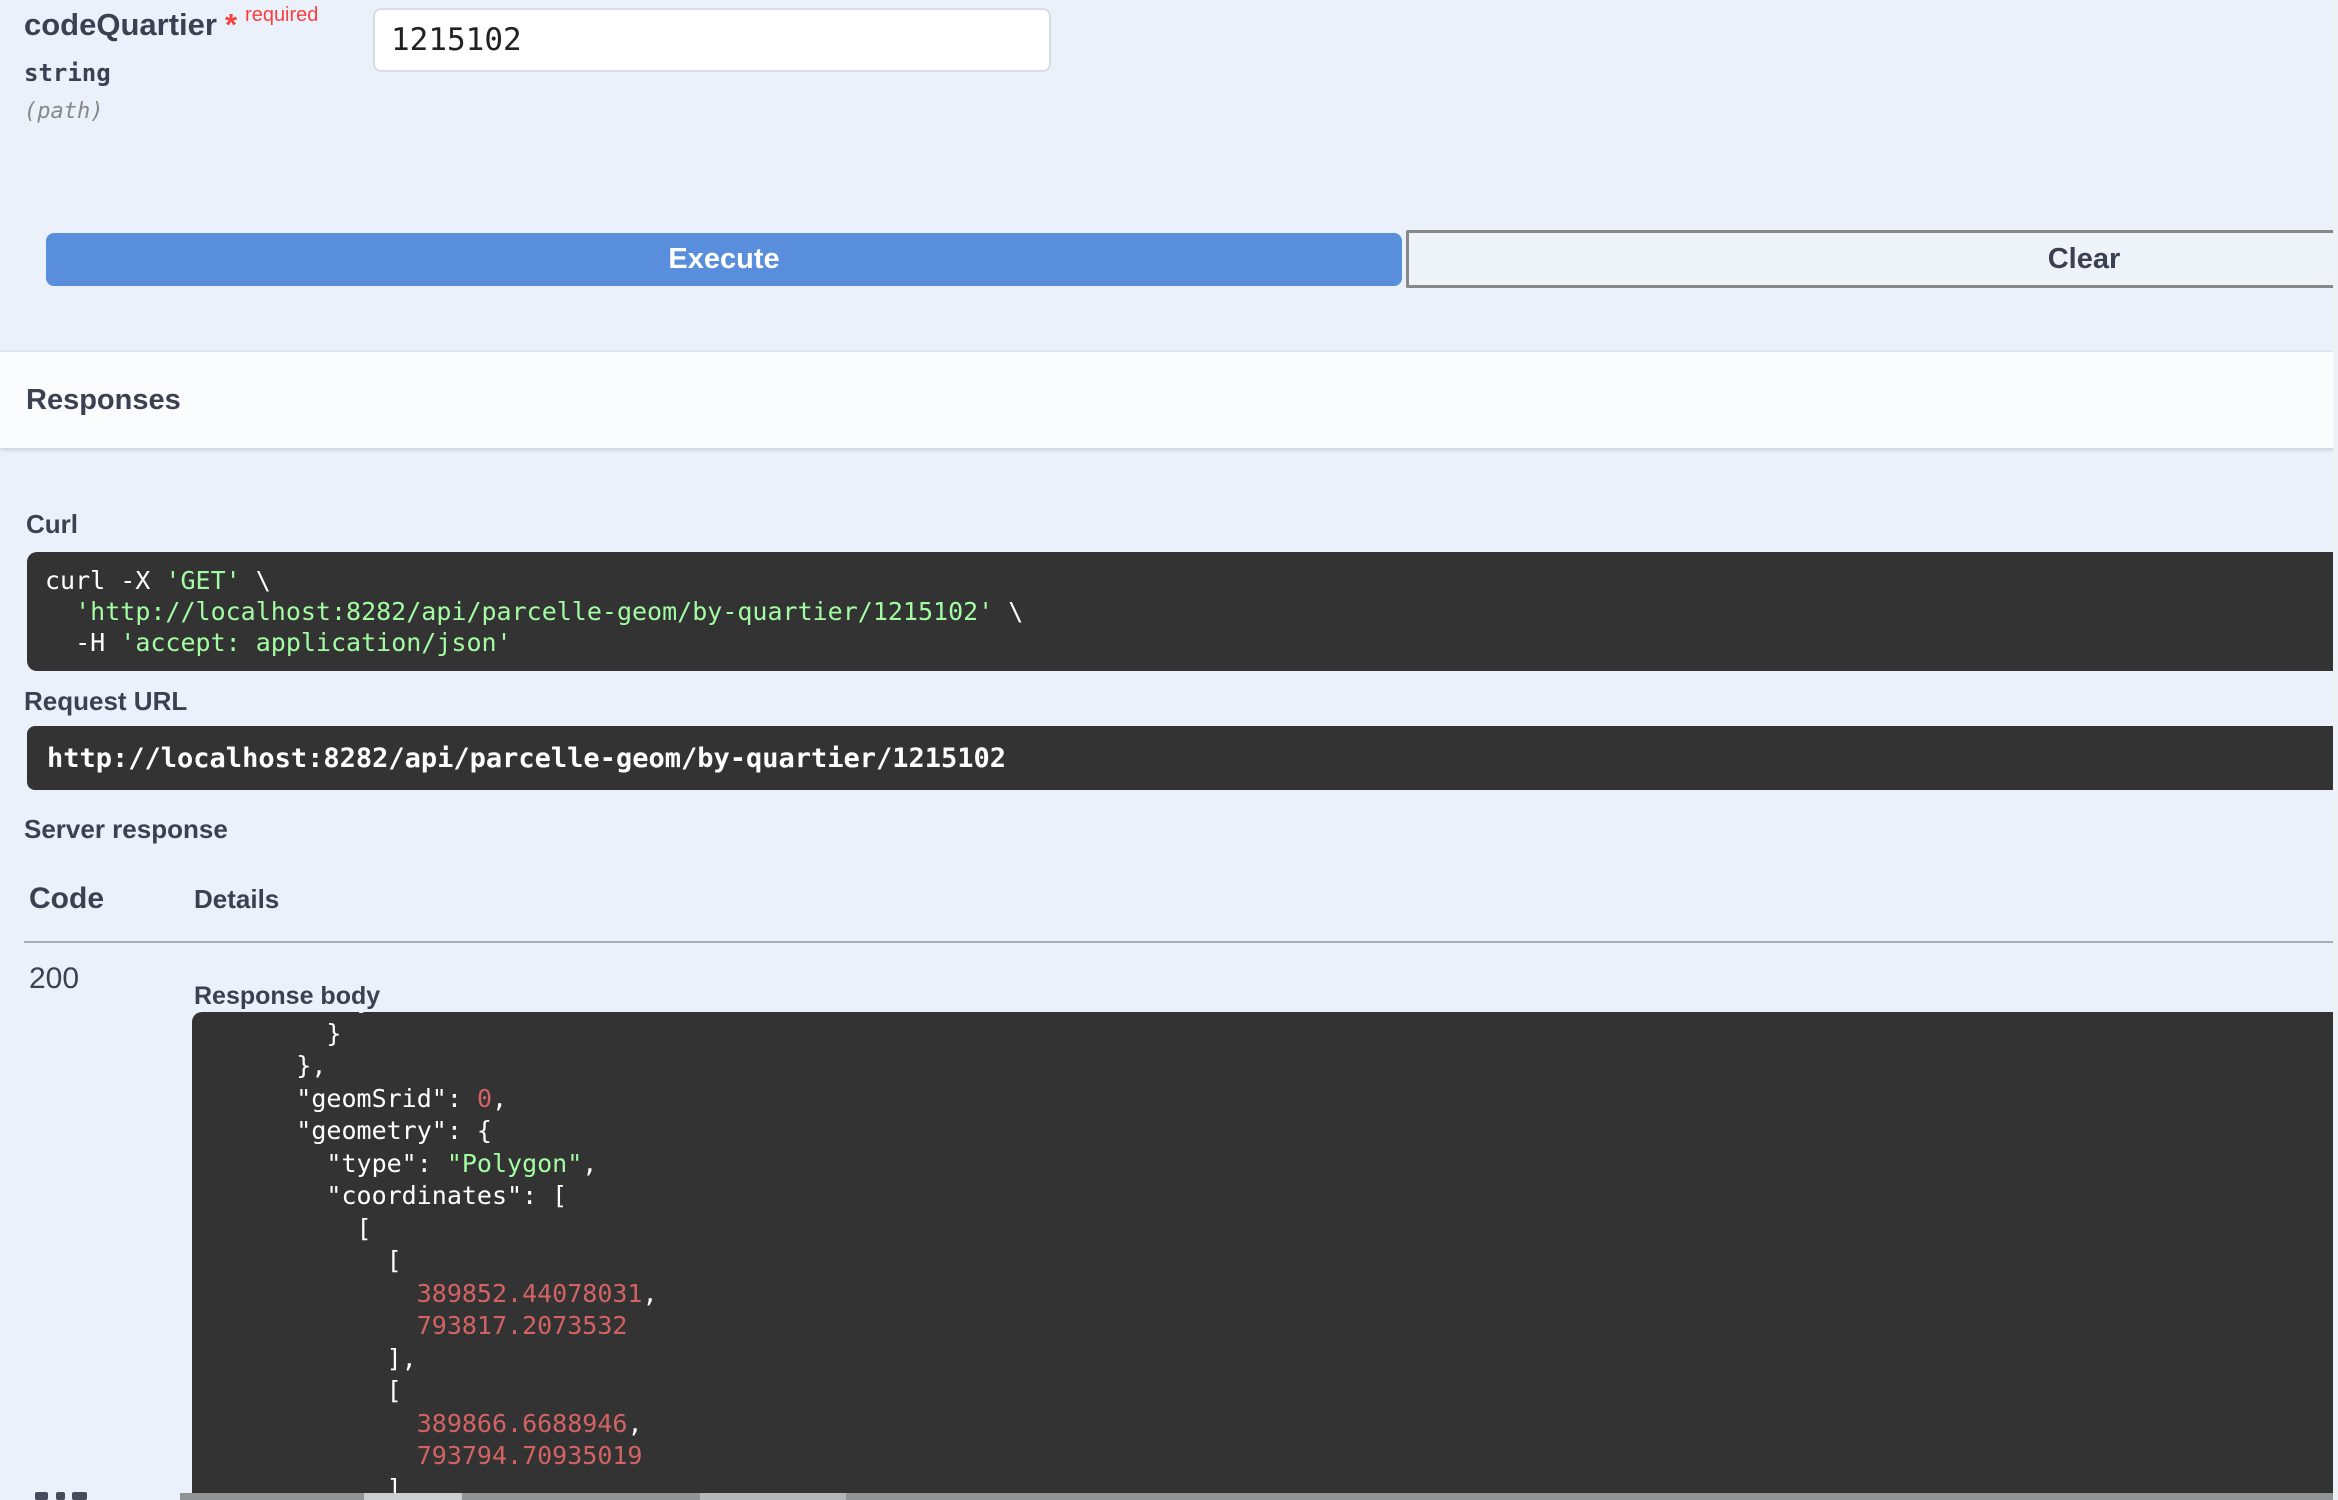  I want to click on server-response-label: Server response, so click(126, 829).